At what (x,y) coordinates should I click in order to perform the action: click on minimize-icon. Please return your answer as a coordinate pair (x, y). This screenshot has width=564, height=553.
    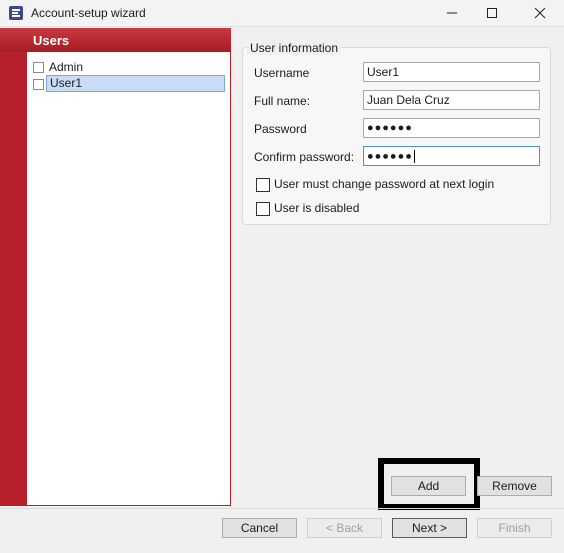
    Looking at the image, I should click on (452, 13).